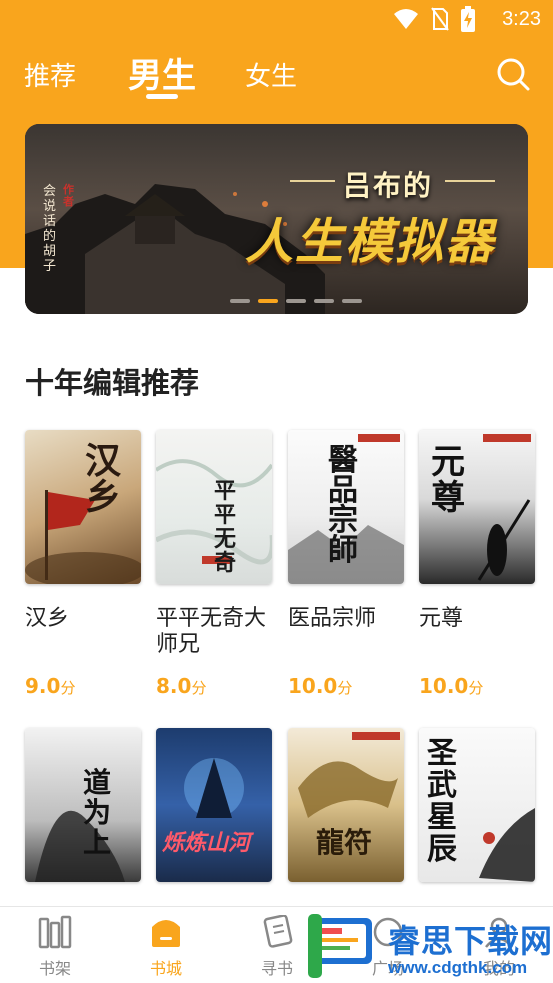 Image resolution: width=553 pixels, height=983 pixels. I want to click on cover-title: 汉乡, so click(103, 479).